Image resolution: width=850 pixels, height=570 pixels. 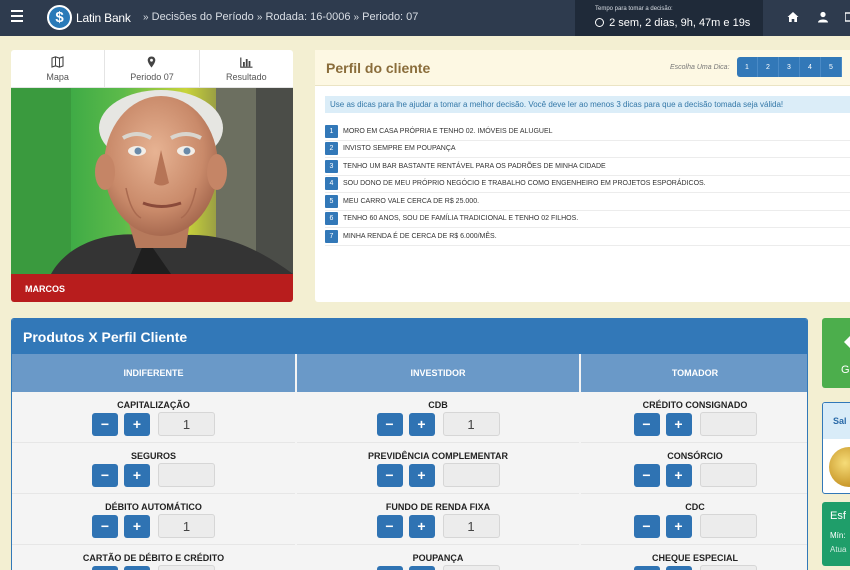 I want to click on hint-item: 2 INVISTO SEMPRE EM POUPANÇA, so click(x=587, y=149).